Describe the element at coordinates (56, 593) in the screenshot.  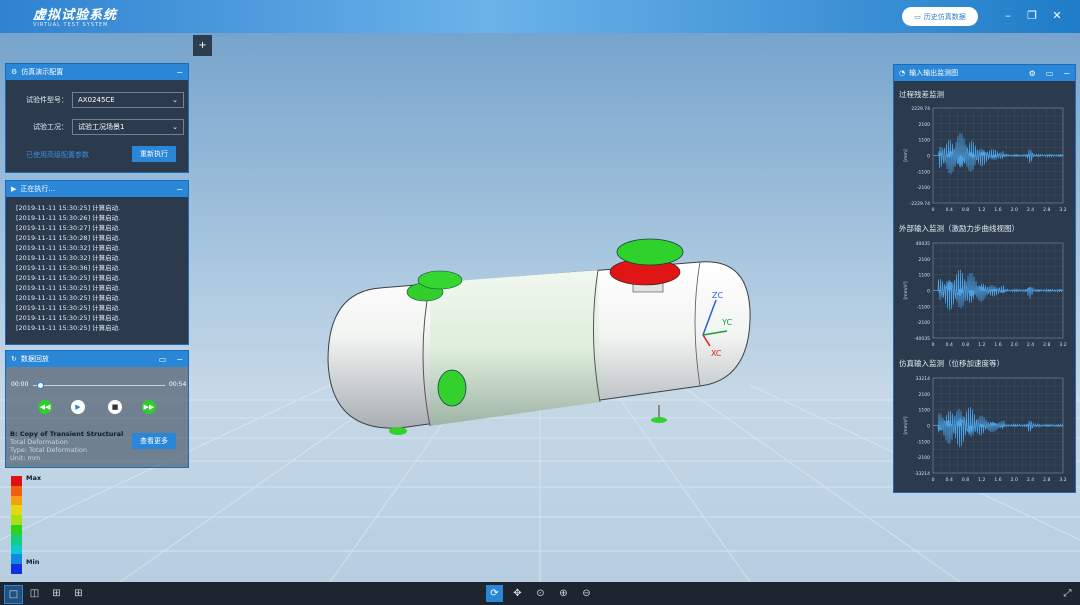
I see `split-three-view-icon: ⊞` at that location.